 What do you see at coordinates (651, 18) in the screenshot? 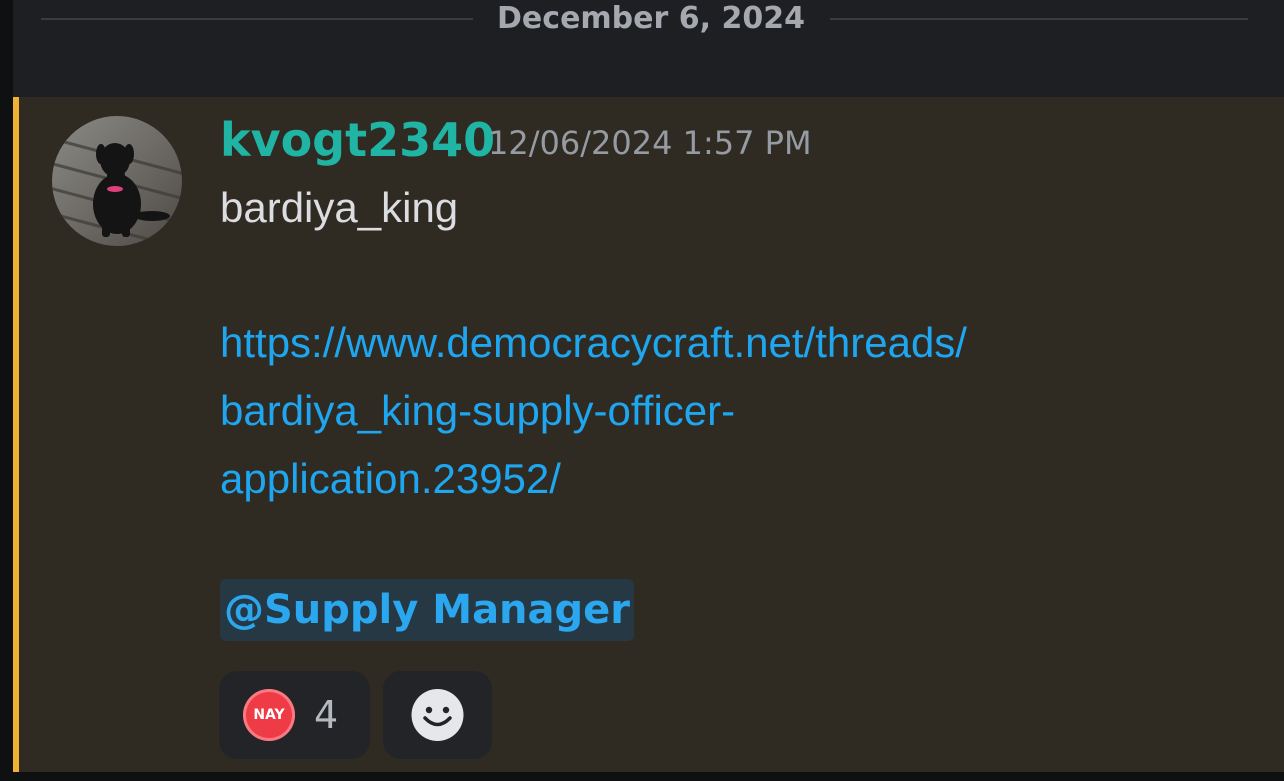
I see `date-label: December 6, 2024` at bounding box center [651, 18].